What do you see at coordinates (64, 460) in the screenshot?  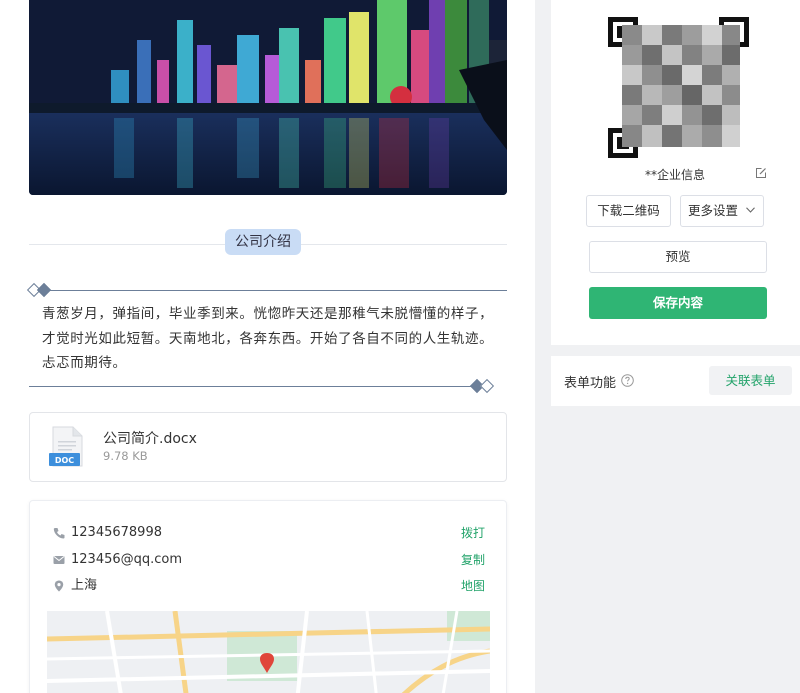 I see `doc-icon-label: DOC` at bounding box center [64, 460].